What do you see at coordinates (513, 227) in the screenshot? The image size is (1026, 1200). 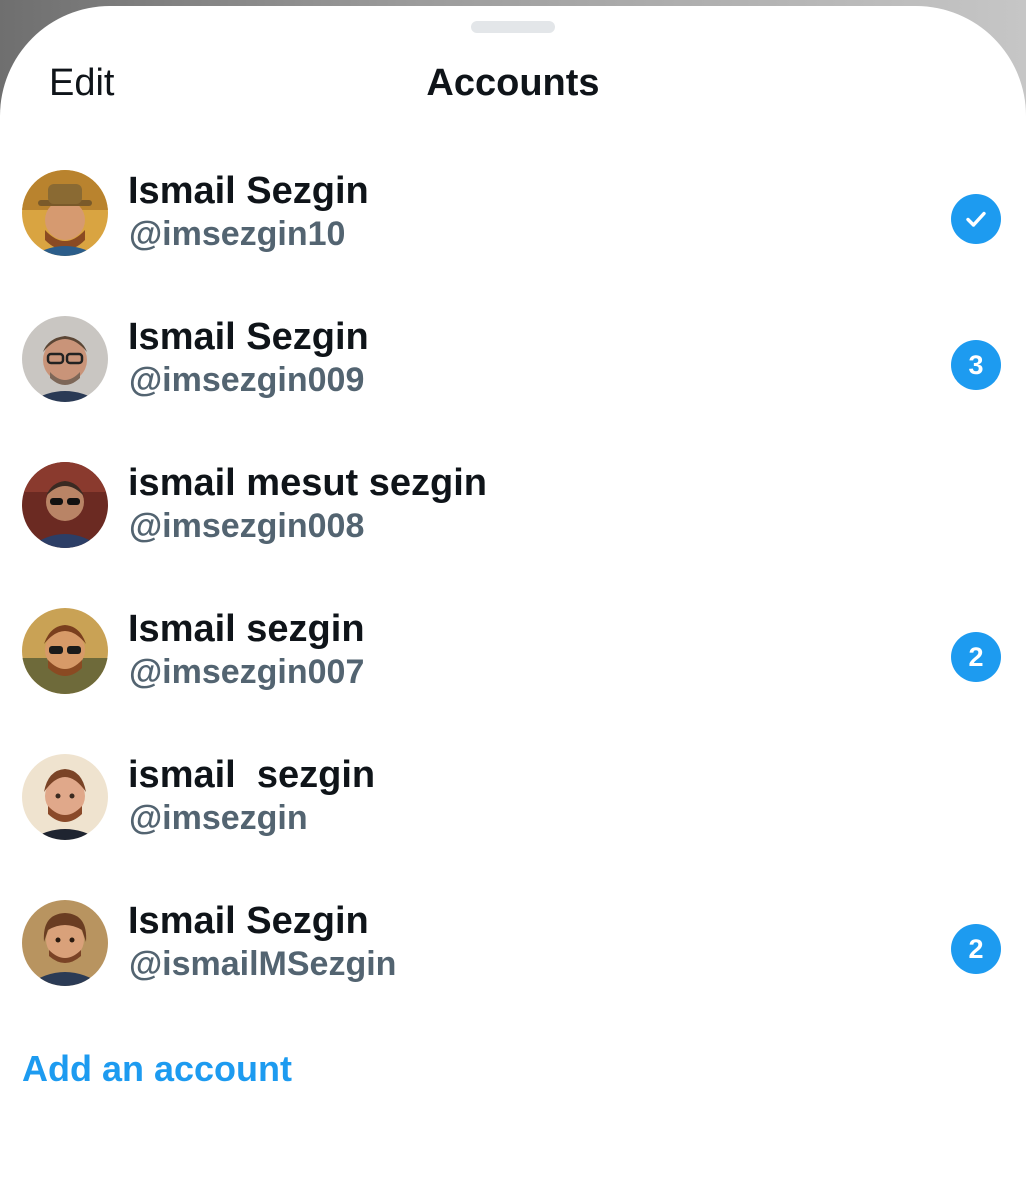 I see `account-row: Ismail Sezgin @imsezgin10` at bounding box center [513, 227].